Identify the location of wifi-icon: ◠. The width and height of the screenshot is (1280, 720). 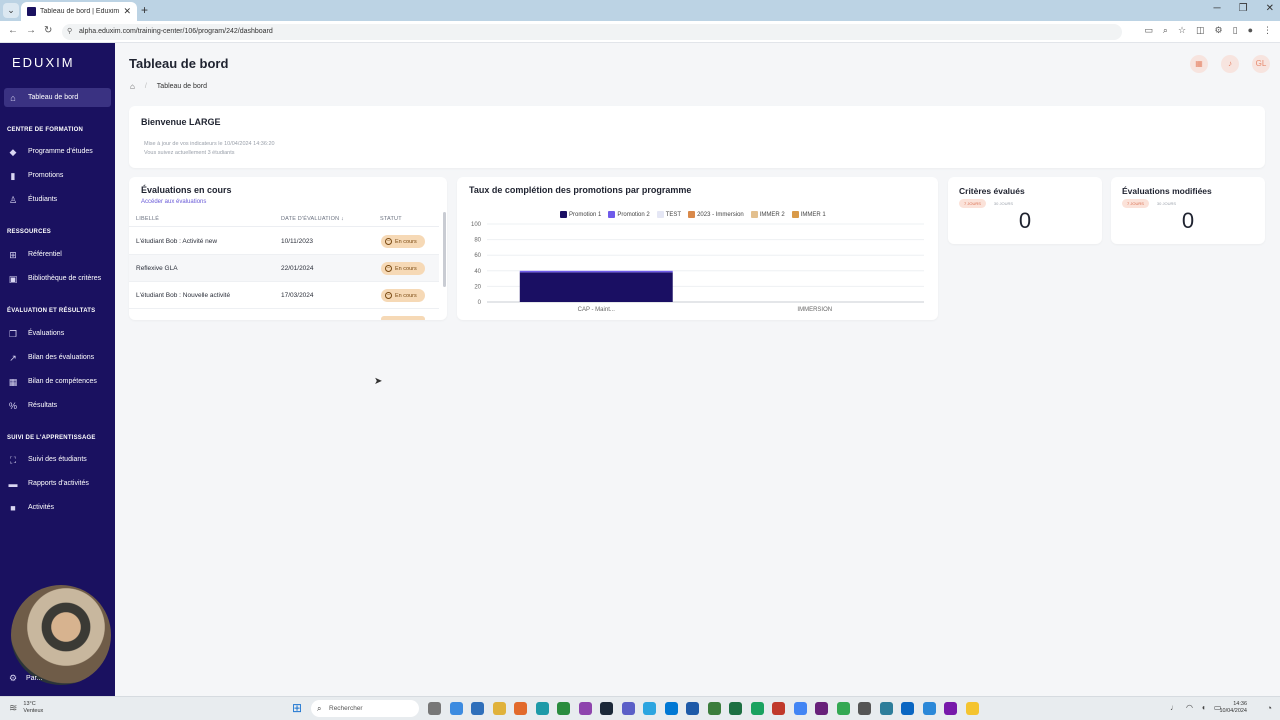
(1189, 707).